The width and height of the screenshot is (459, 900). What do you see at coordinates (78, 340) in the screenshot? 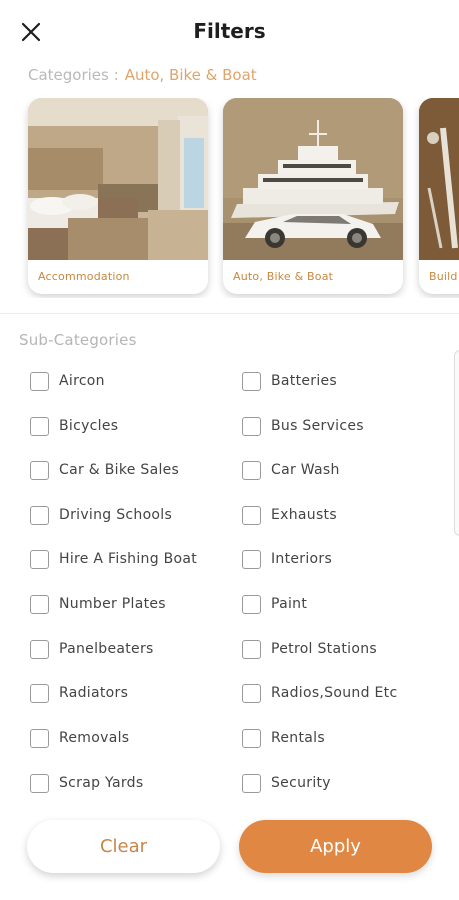
I see `subcategories-title: Sub-Categories` at bounding box center [78, 340].